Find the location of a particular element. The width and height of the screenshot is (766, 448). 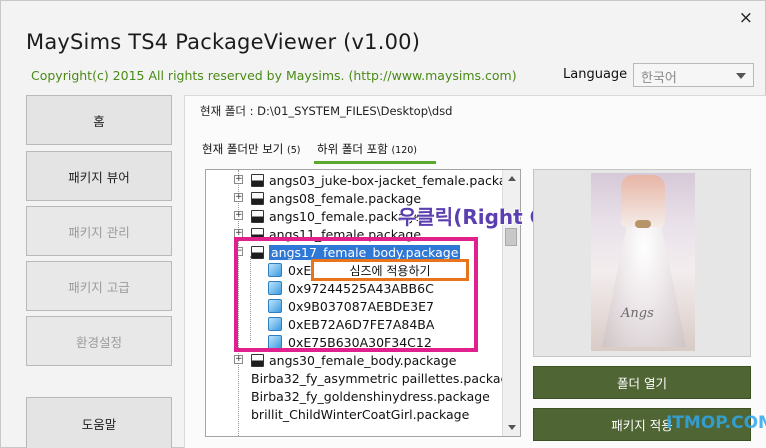

tree-child-item: 0xEB72A6D7FE7A84BA is located at coordinates (351, 324).